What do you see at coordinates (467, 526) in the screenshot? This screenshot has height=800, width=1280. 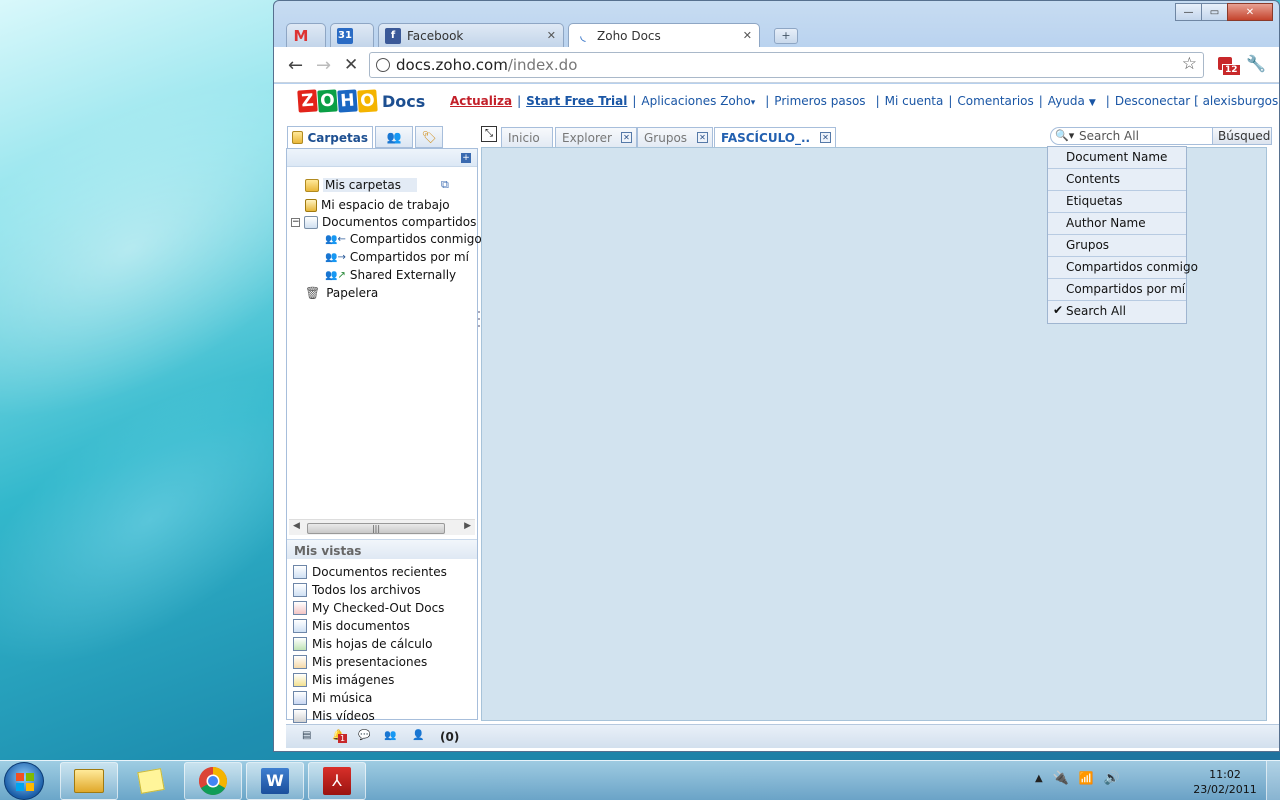 I see `scroll-right-icon: ▶` at bounding box center [467, 526].